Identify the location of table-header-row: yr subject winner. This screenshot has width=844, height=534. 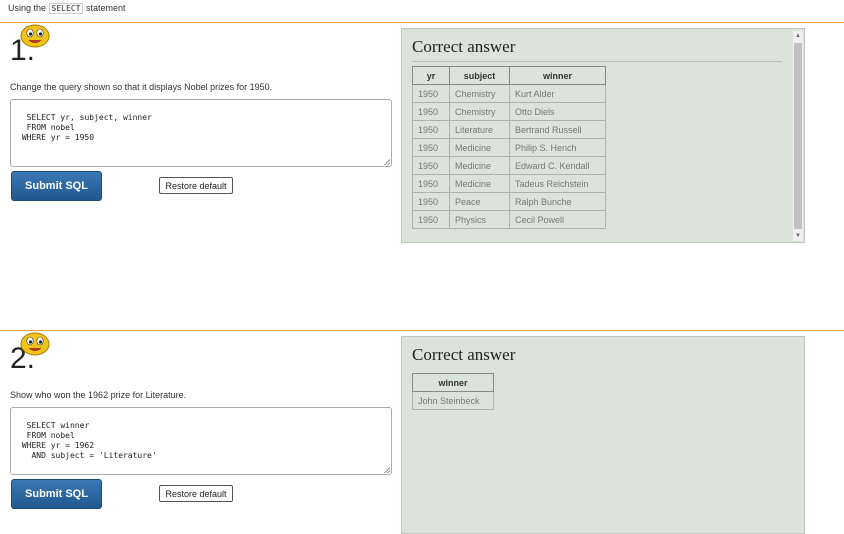
(509, 75).